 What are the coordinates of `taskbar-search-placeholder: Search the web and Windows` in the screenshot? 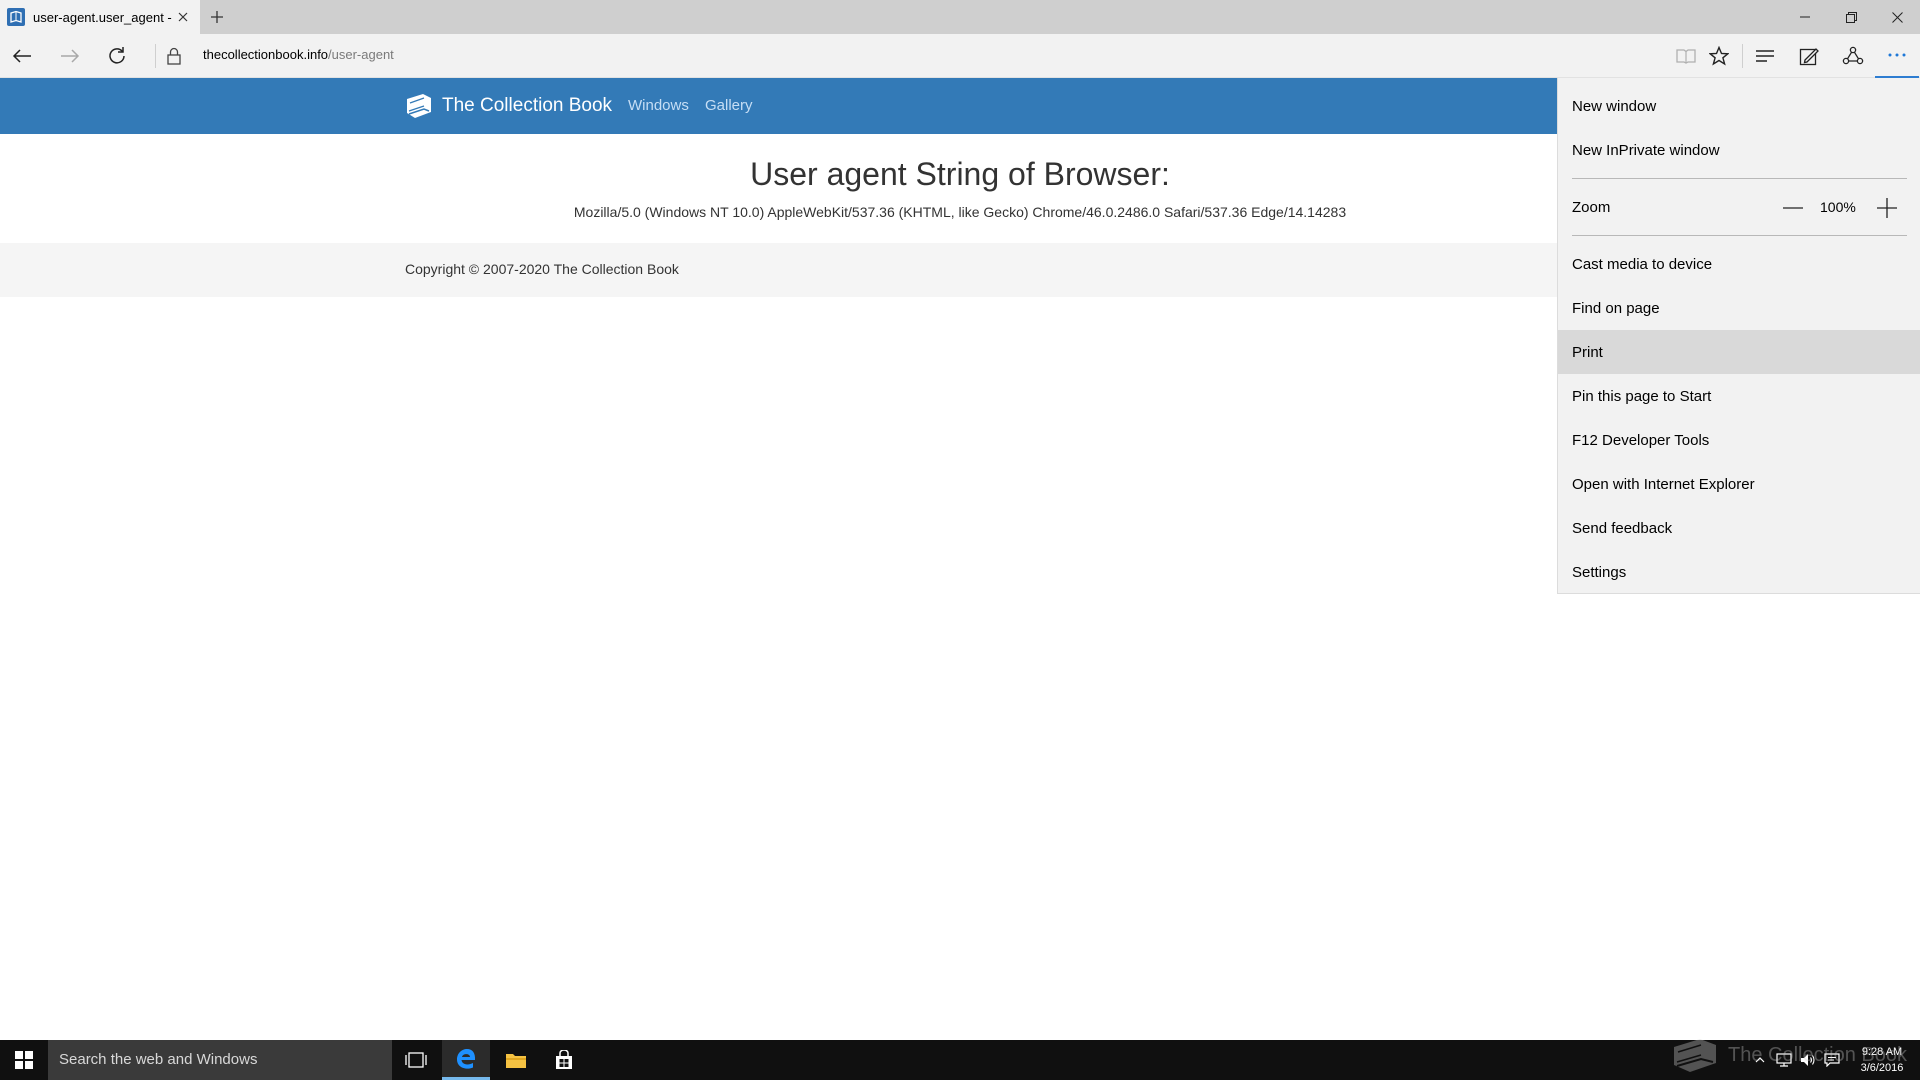 It's located at (158, 1059).